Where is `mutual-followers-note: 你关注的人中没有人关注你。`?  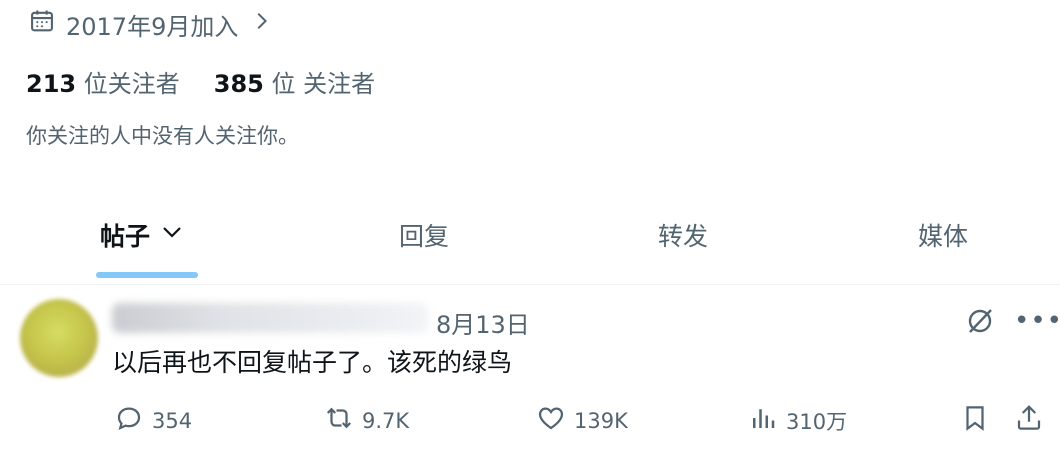
mutual-followers-note: 你关注的人中没有人关注你。 is located at coordinates (162, 136).